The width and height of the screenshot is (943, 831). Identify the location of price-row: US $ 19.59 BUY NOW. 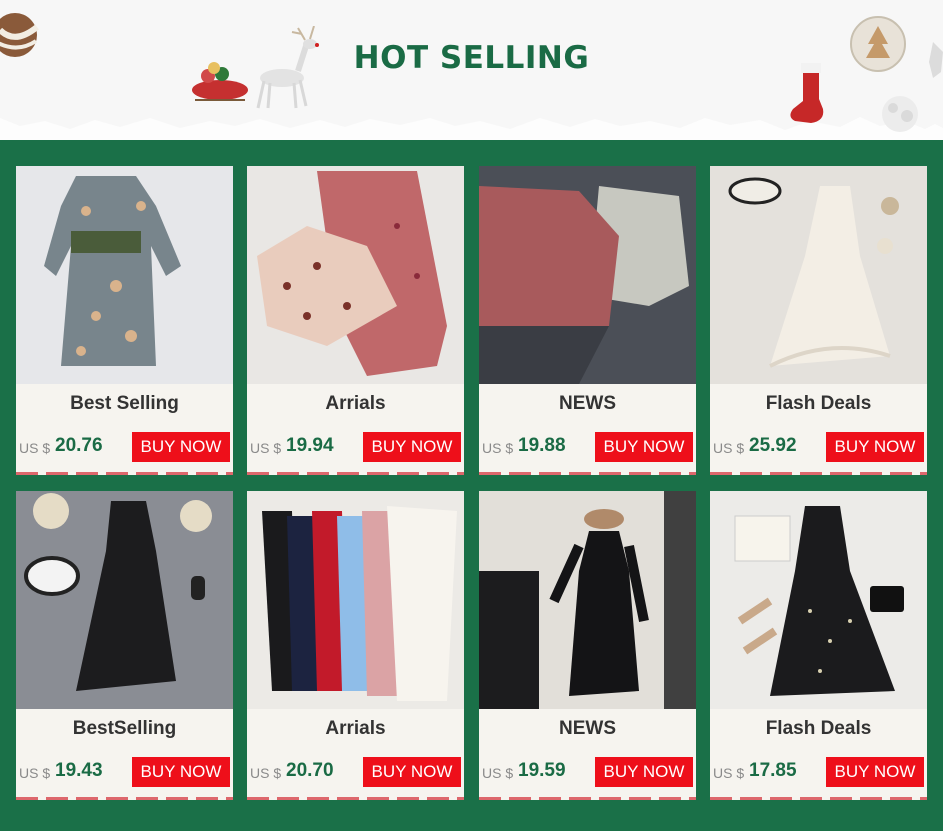
(587, 772).